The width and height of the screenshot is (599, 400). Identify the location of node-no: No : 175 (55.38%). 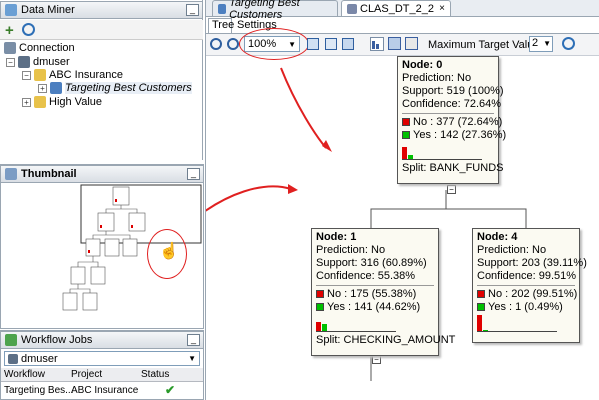
(372, 294).